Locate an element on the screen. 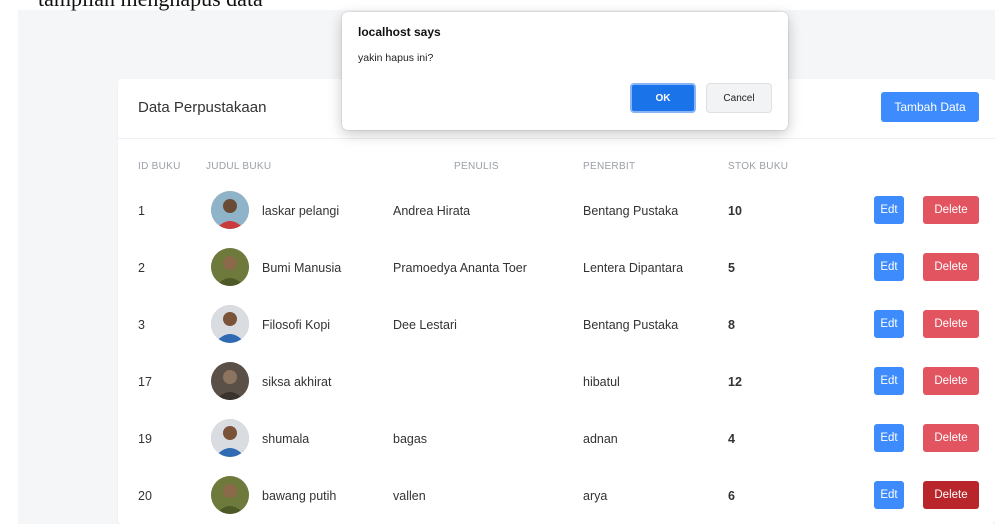 This screenshot has height=524, width=995. table-row: 17 siksa akhirat hibatul 12 Edt Delete is located at coordinates (556, 382).